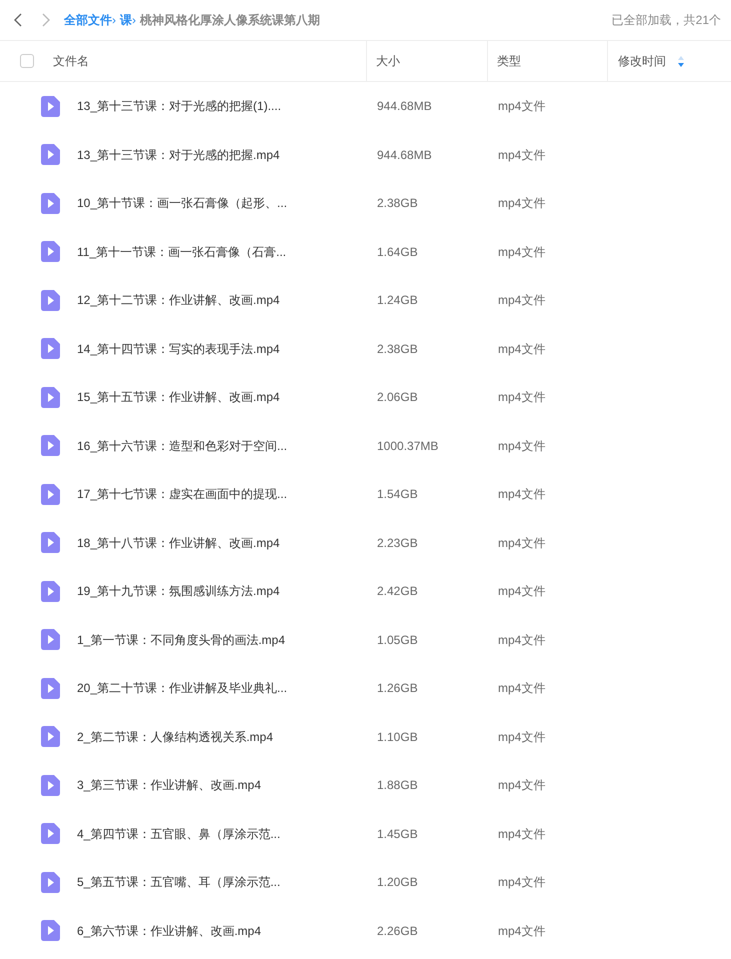 Image resolution: width=731 pixels, height=959 pixels. What do you see at coordinates (169, 785) in the screenshot?
I see `file-name: 3_第三节课：作业讲解、改画.mp4` at bounding box center [169, 785].